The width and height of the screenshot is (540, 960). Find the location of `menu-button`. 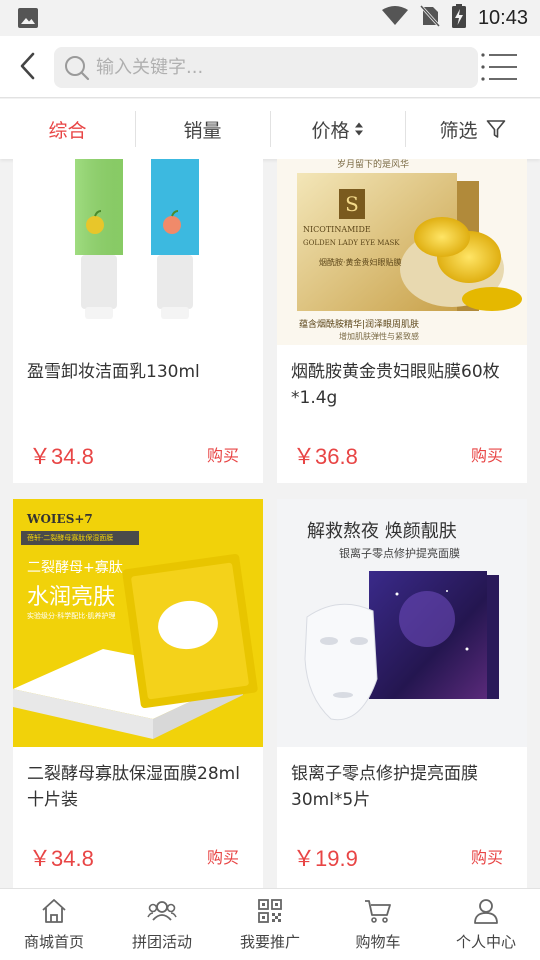

menu-button is located at coordinates (499, 67).